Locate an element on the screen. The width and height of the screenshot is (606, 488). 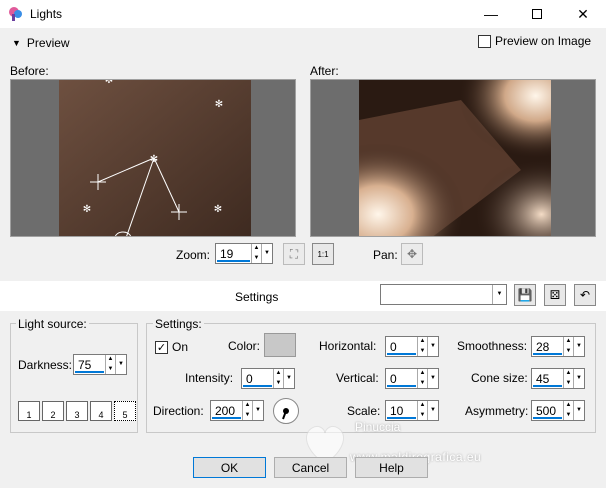
smoothness-input: 28 ▲ ▼ ▼ is located at coordinates (558, 346).